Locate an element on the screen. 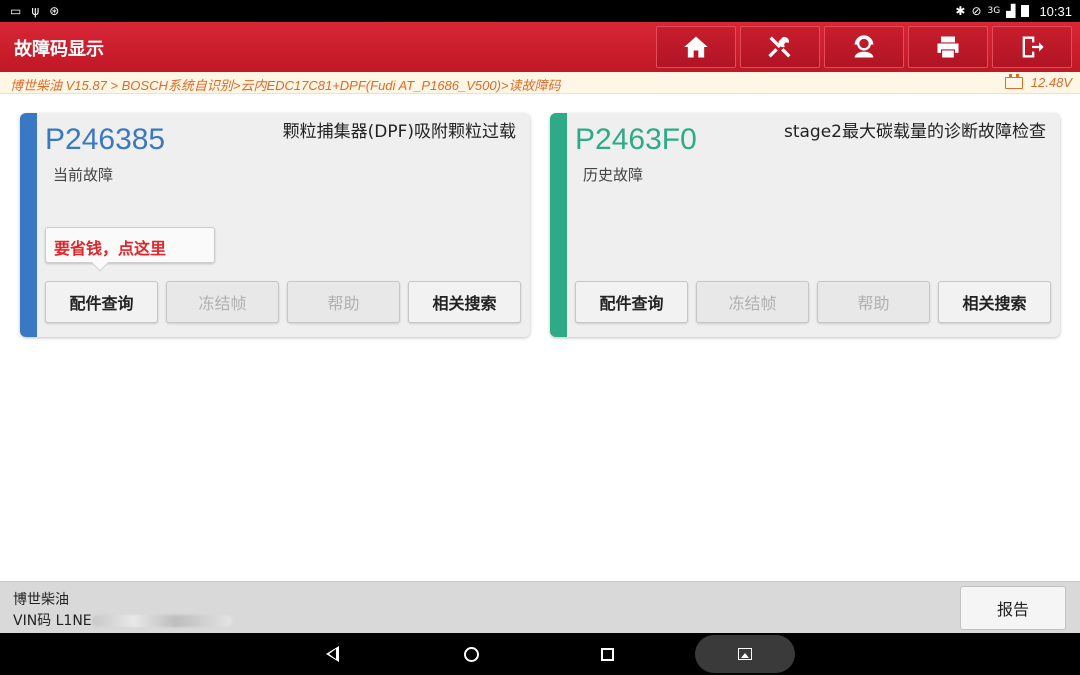  printer-icon is located at coordinates (948, 47).